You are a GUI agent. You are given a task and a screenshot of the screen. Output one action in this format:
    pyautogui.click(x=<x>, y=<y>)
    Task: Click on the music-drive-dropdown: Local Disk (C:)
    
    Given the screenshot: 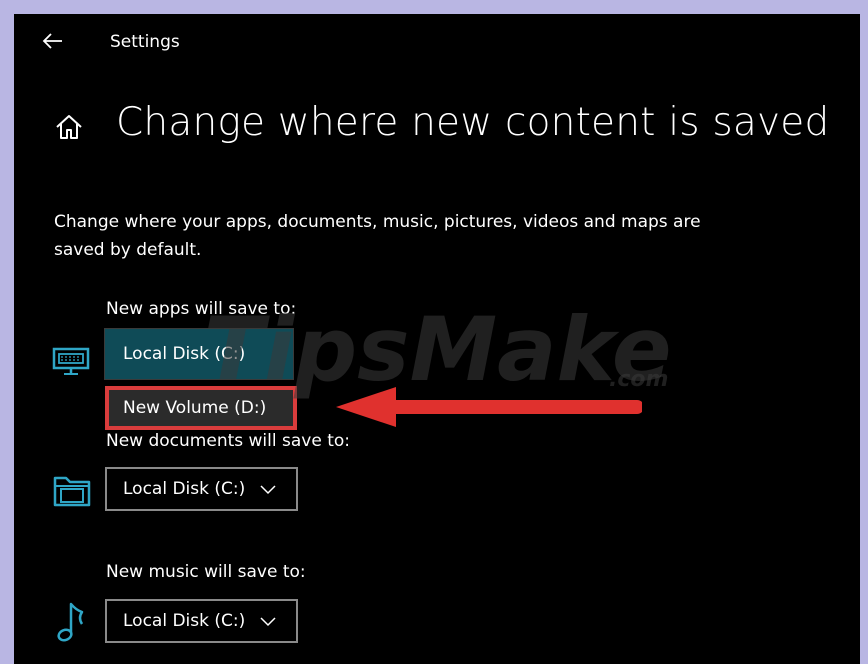 What is the action you would take?
    pyautogui.click(x=201, y=621)
    